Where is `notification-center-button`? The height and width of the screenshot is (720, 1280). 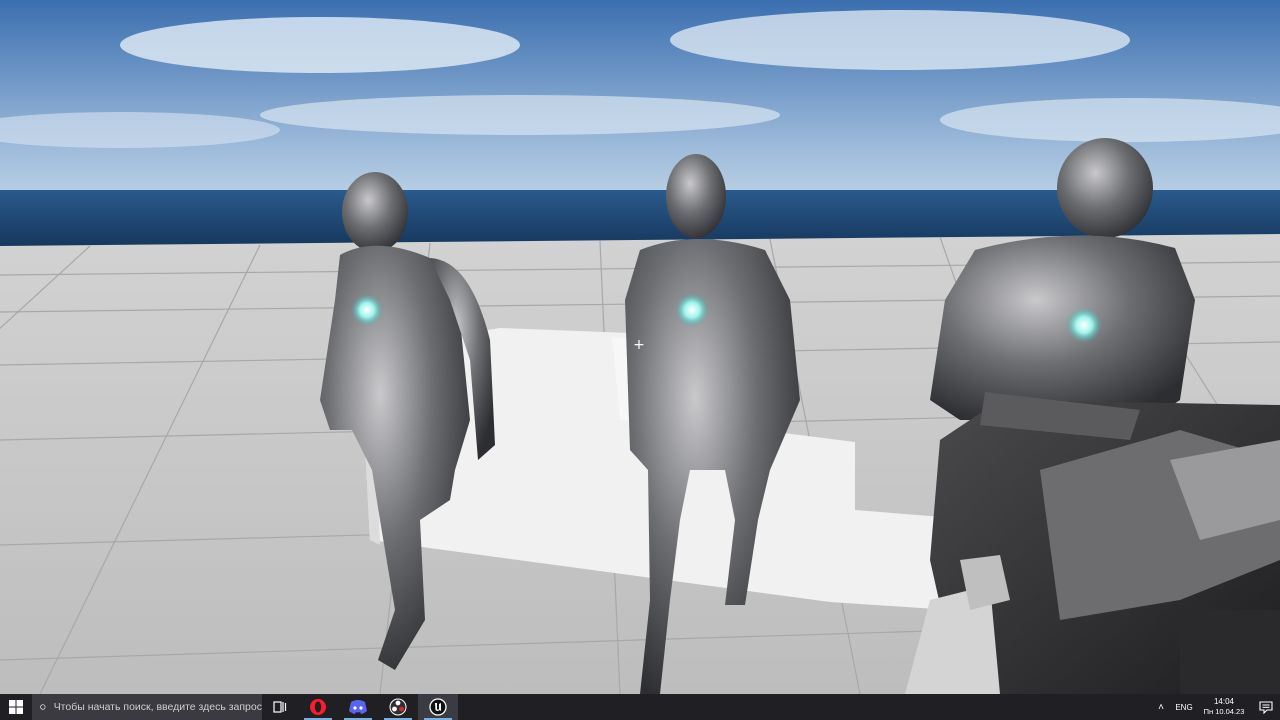 notification-center-button is located at coordinates (1266, 707).